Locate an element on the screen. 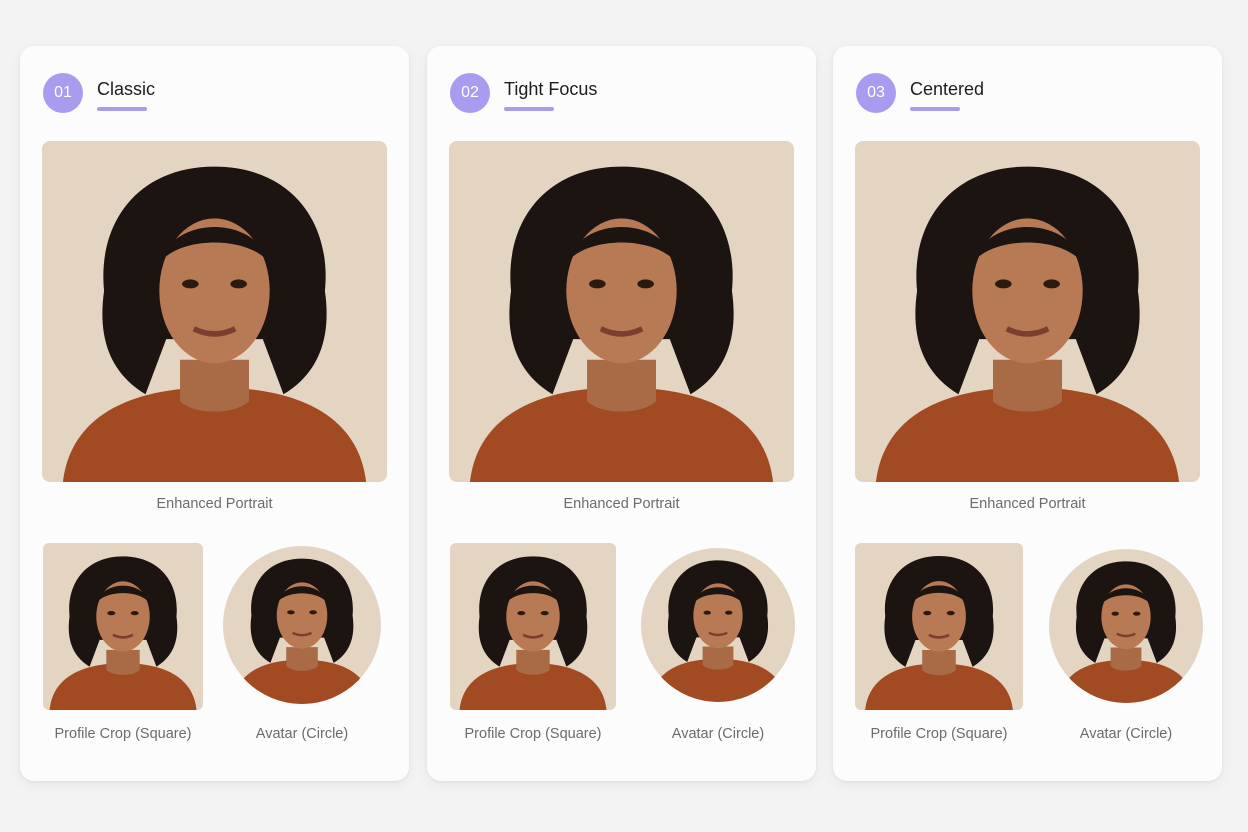 The image size is (1248, 832). card-number-badge: 03 is located at coordinates (876, 93).